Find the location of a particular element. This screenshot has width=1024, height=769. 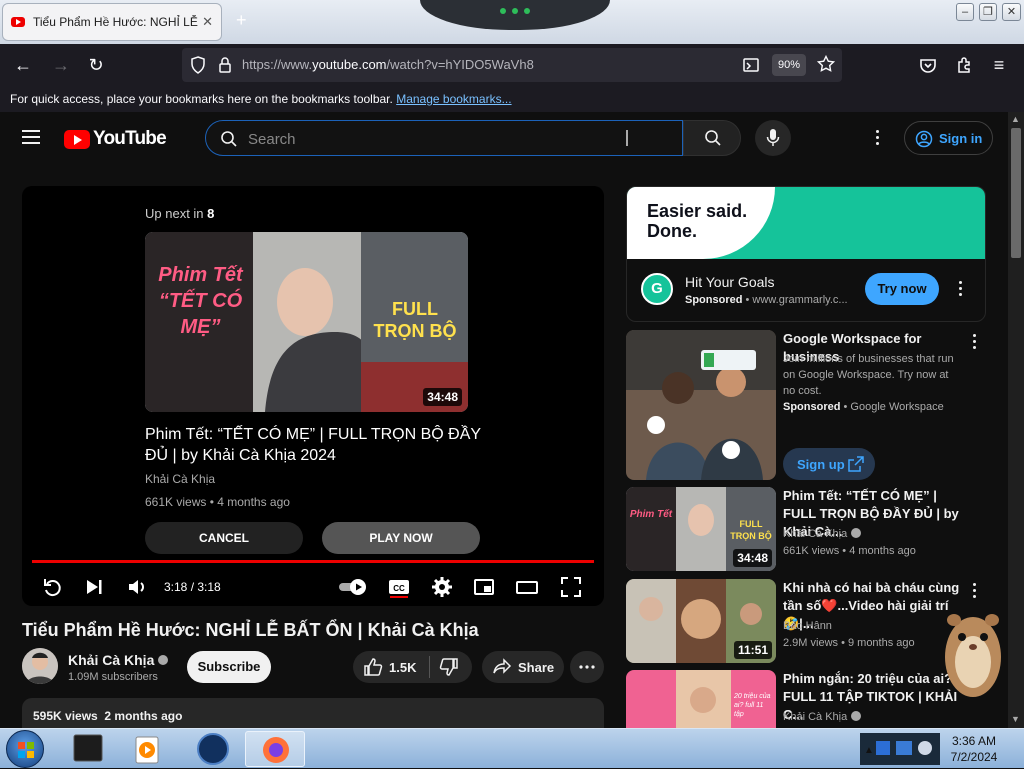

volume-icon is located at coordinates (137, 587).